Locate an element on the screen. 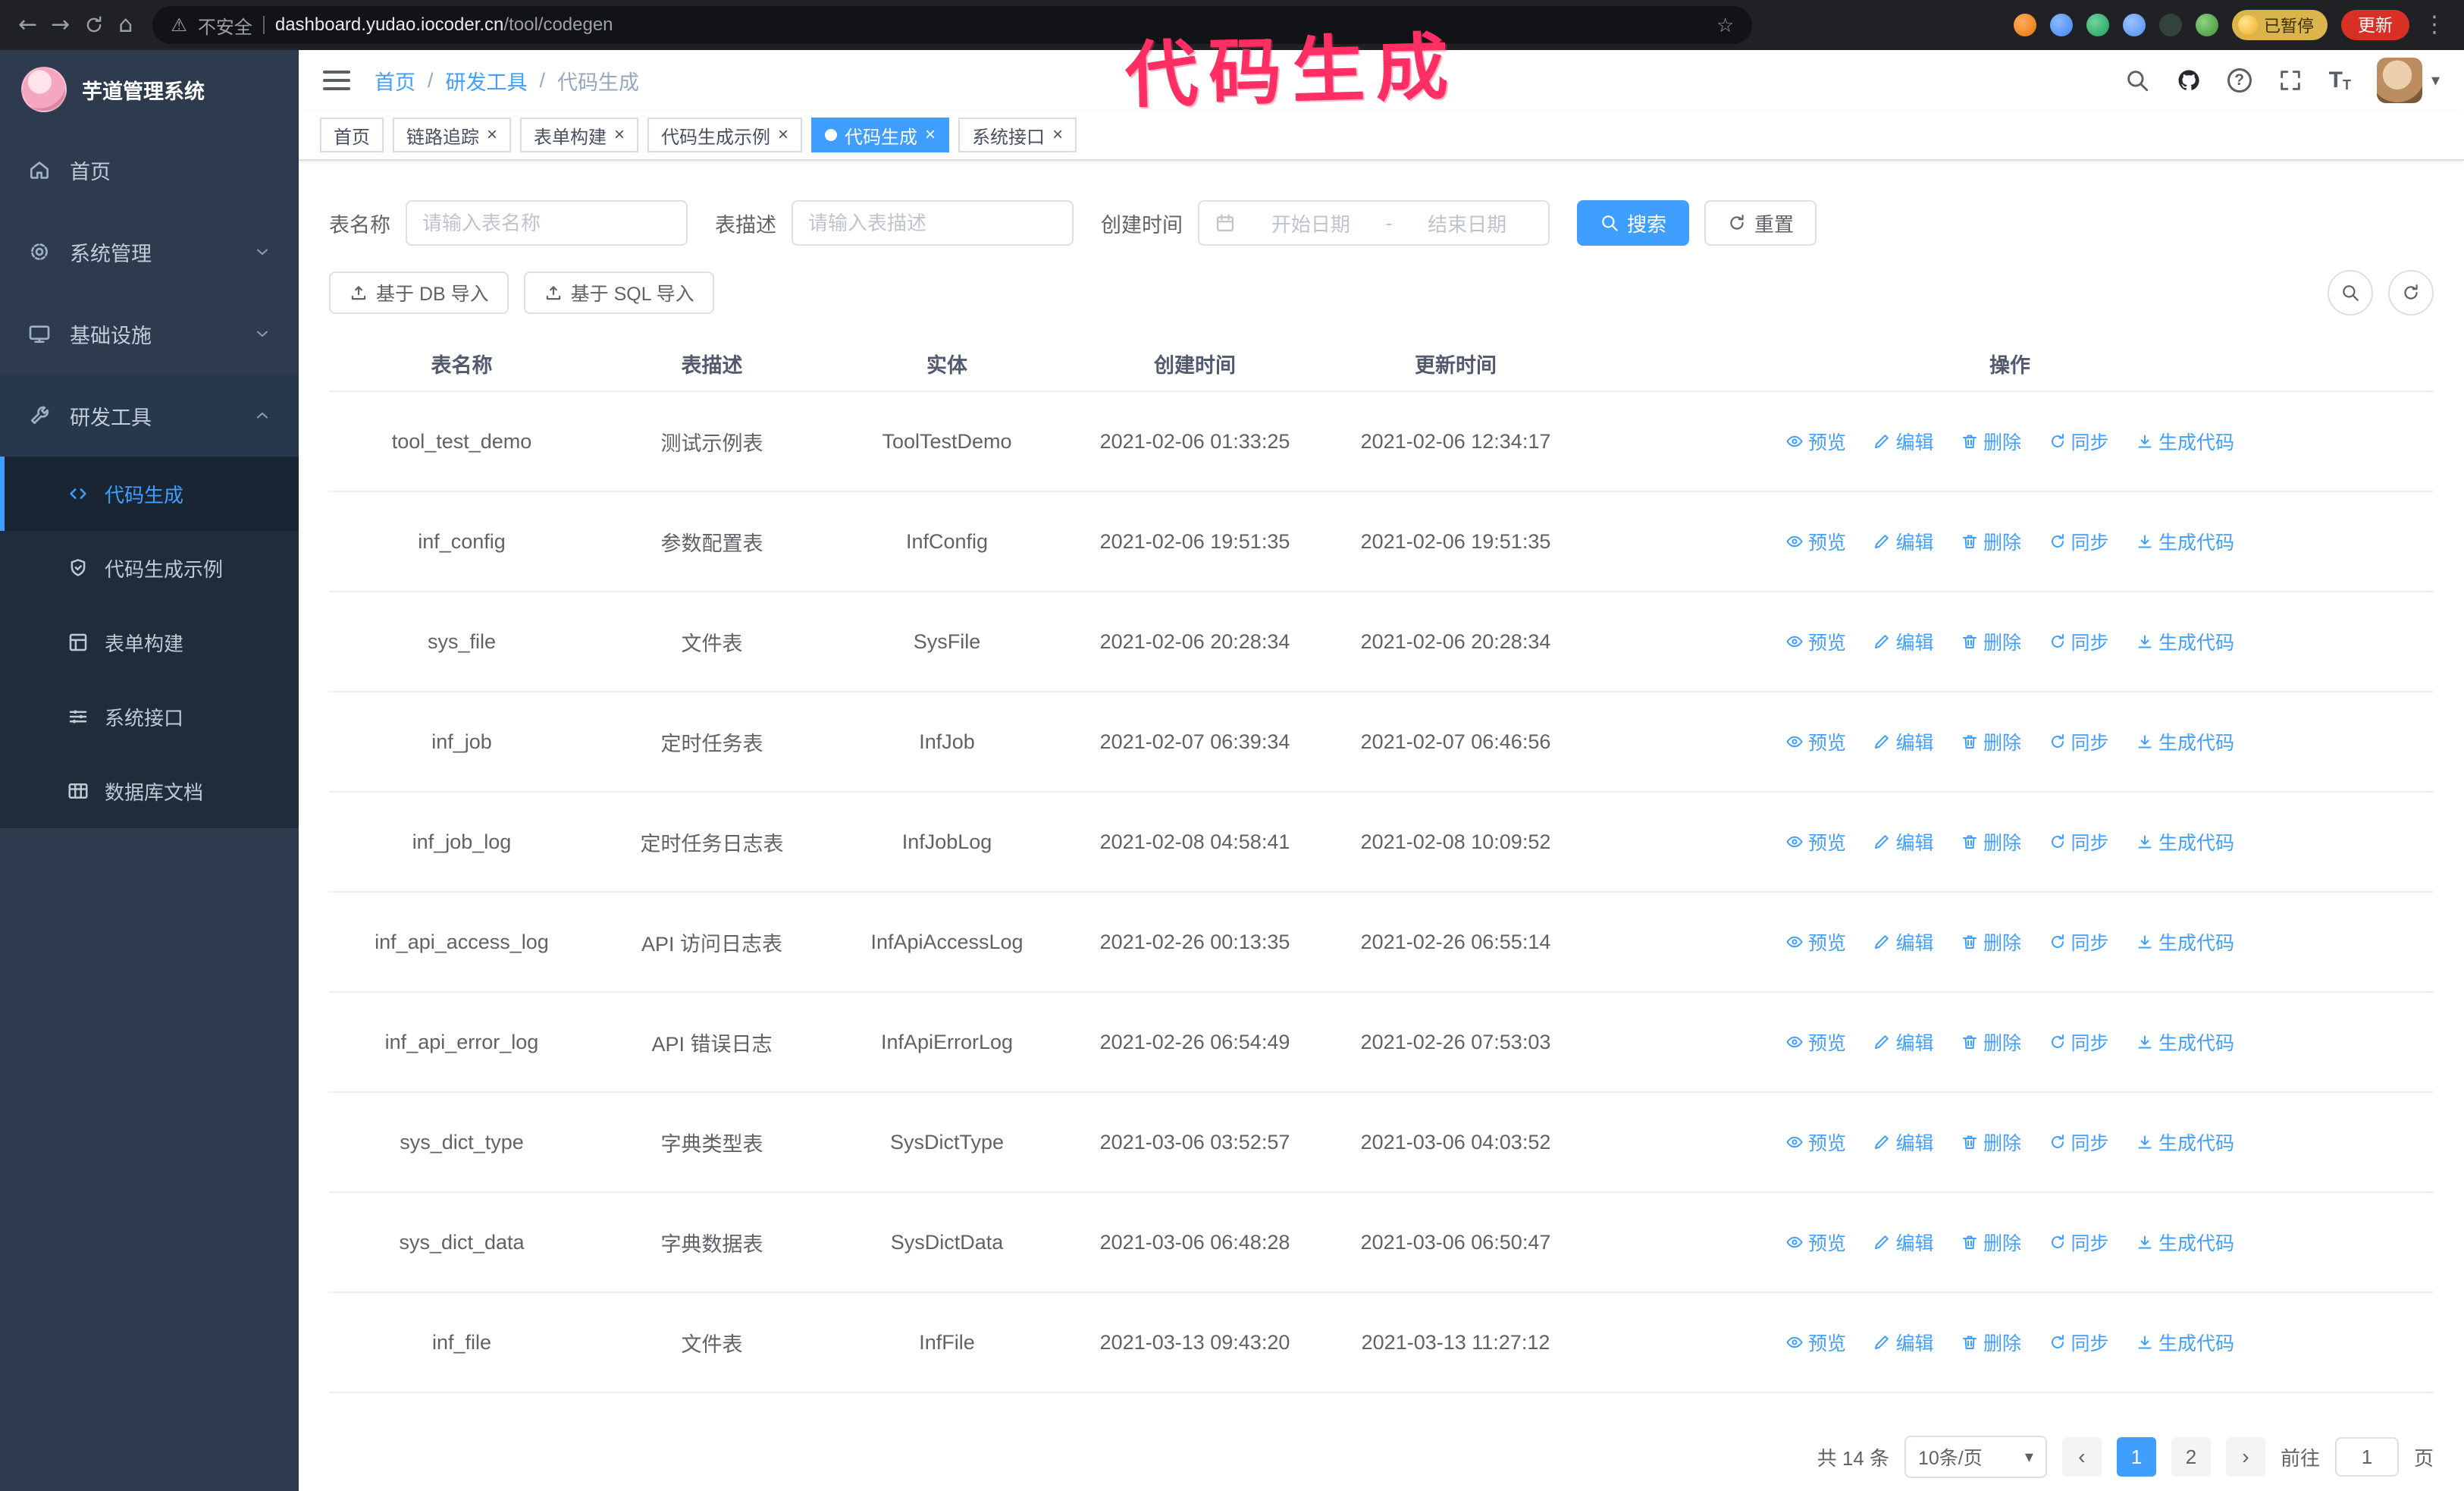 This screenshot has height=1491, width=2464. sidebar-item-dev-tools: 研发工具 is located at coordinates (150, 416).